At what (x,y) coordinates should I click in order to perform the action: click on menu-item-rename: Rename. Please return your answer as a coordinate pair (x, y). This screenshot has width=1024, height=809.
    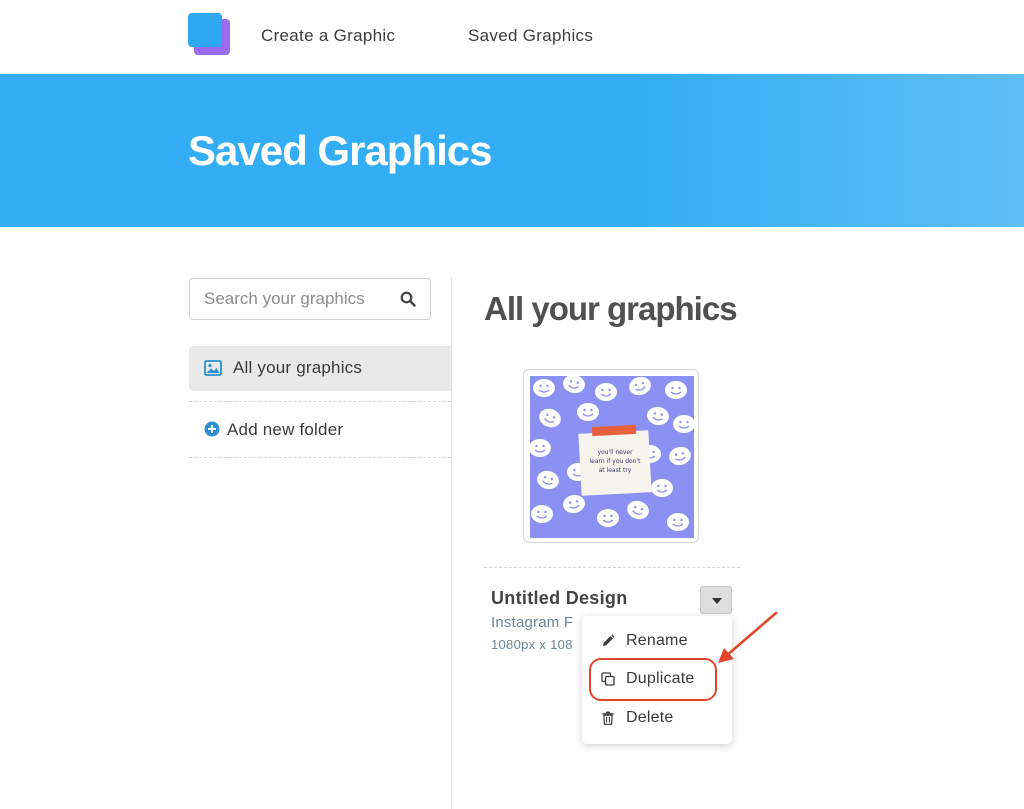
    Looking at the image, I should click on (657, 641).